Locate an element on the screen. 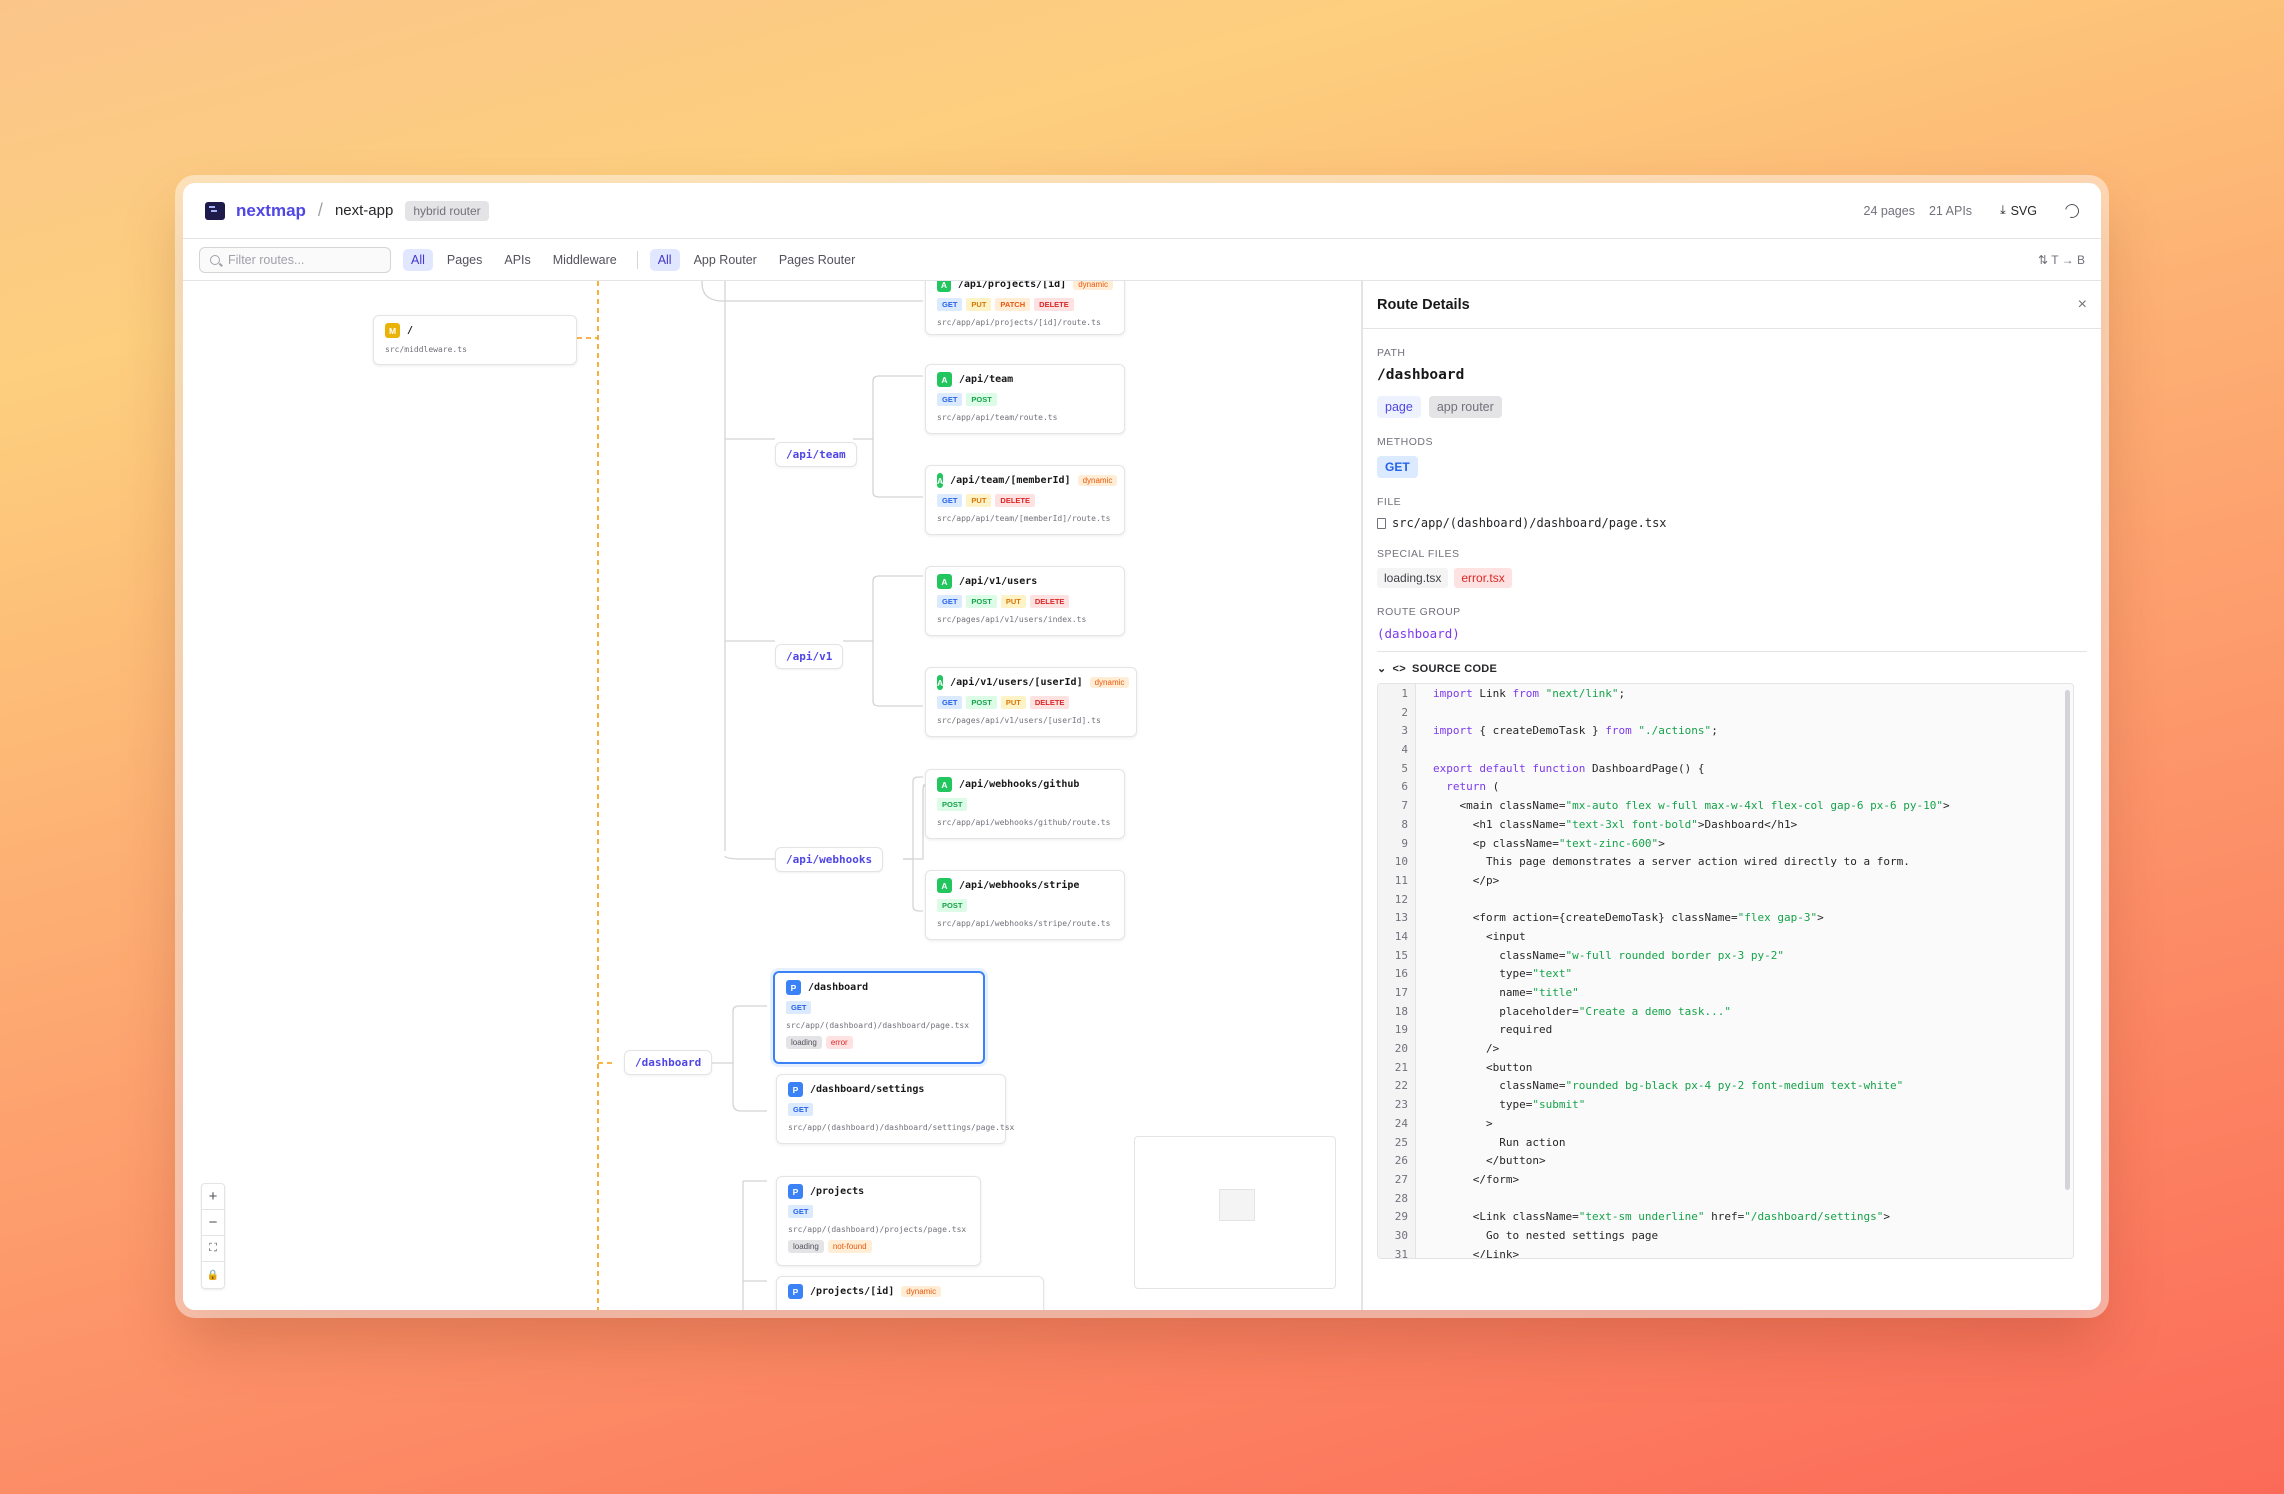 The width and height of the screenshot is (2284, 1494). line-number: 26 is located at coordinates (1401, 1161).